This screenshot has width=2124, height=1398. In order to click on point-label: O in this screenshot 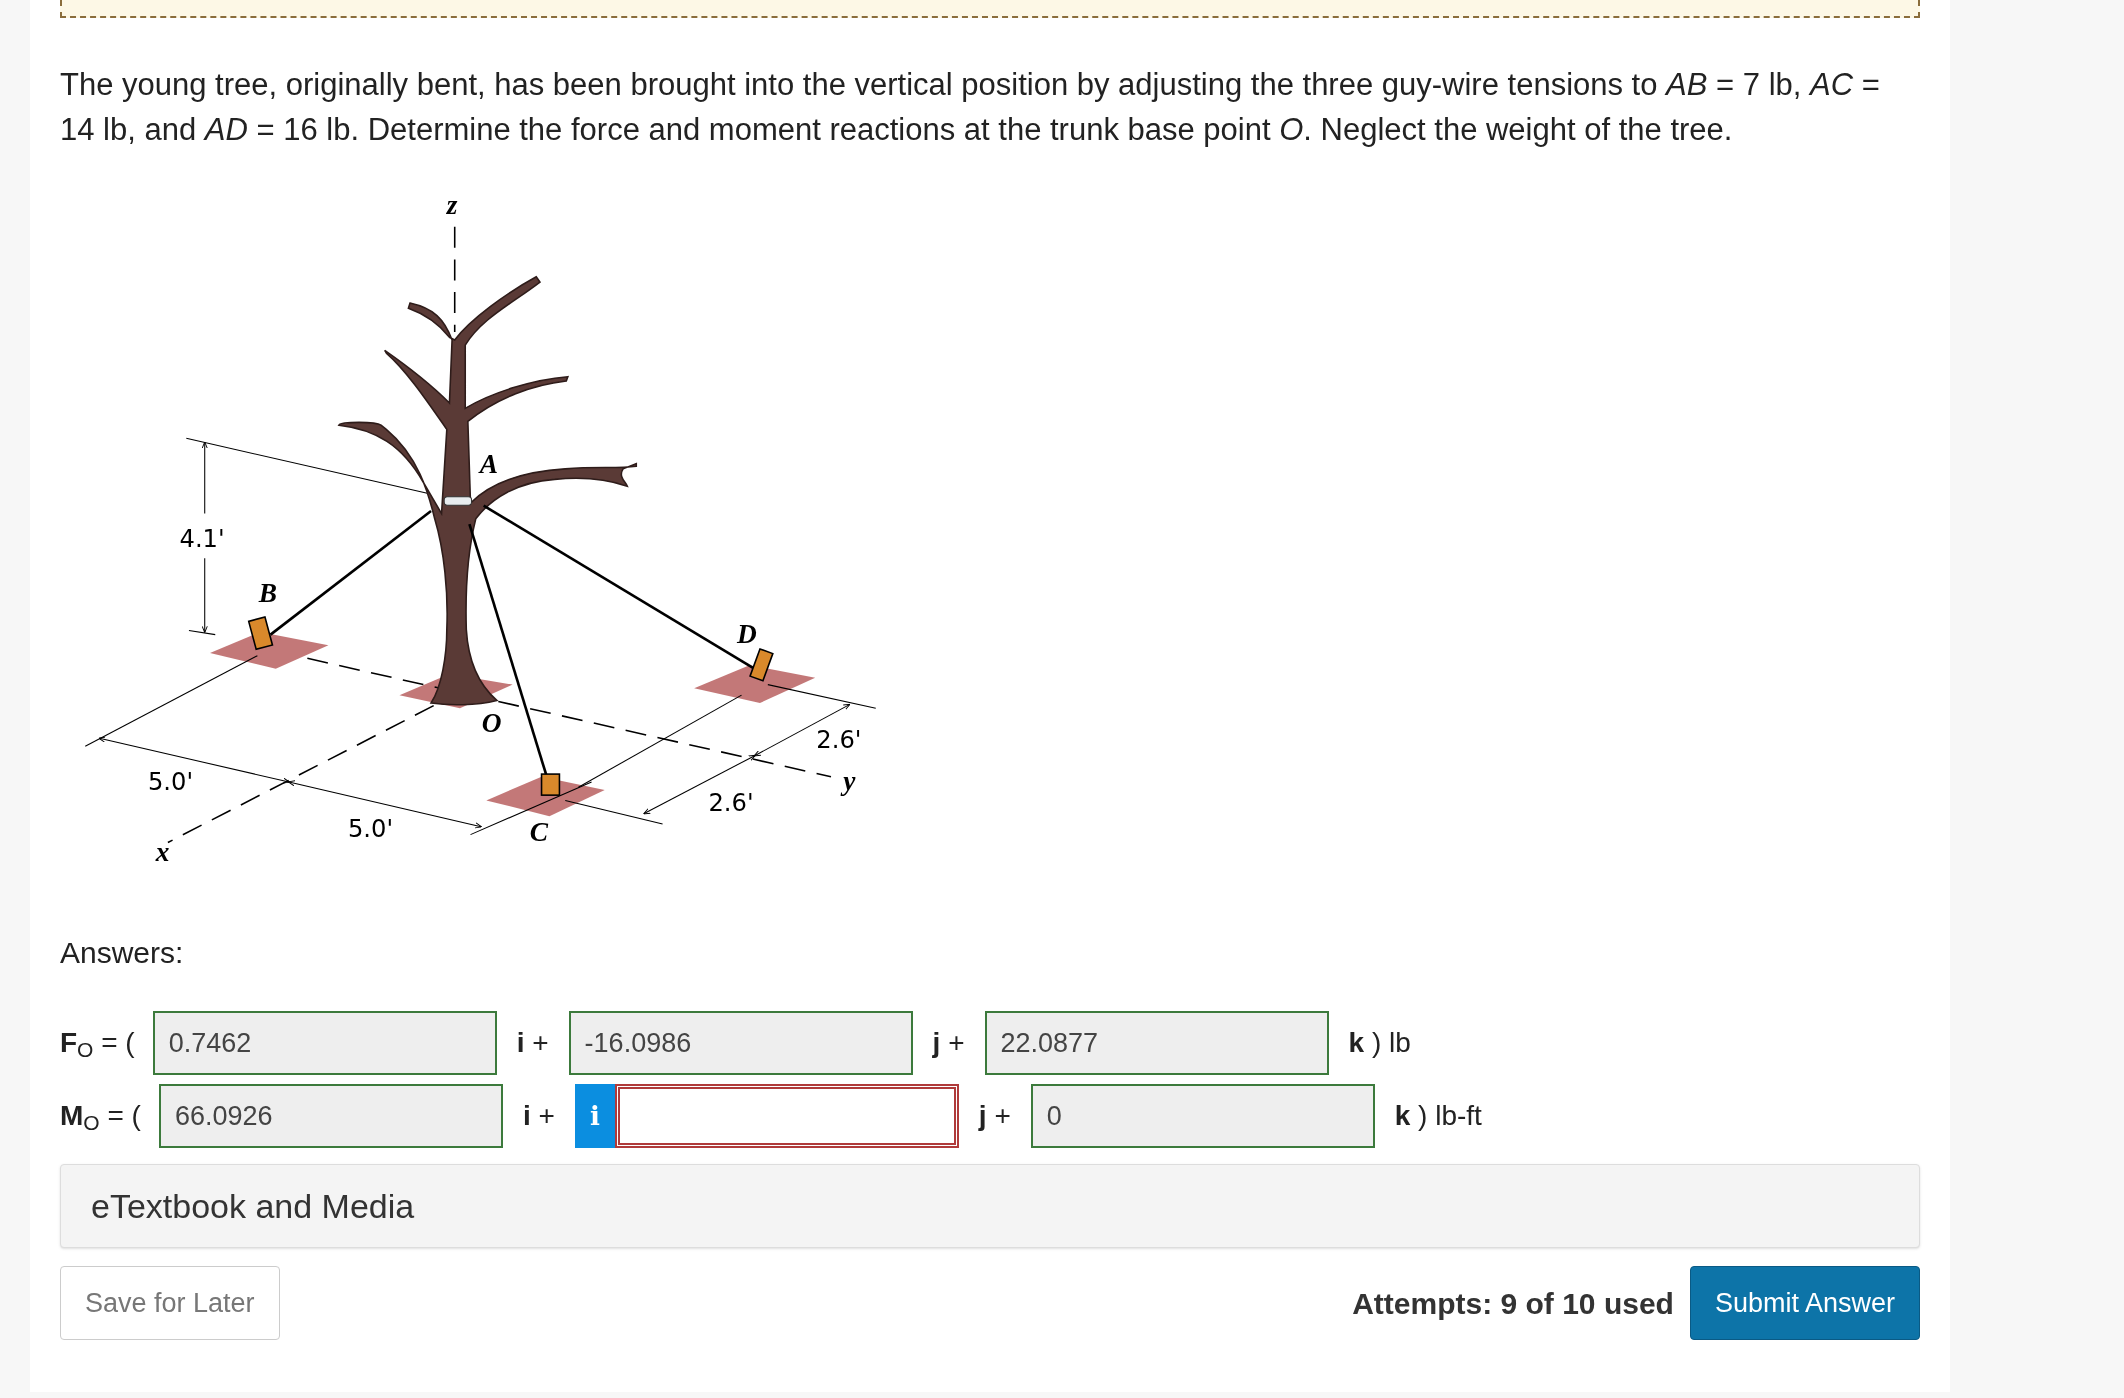, I will do `click(491, 723)`.